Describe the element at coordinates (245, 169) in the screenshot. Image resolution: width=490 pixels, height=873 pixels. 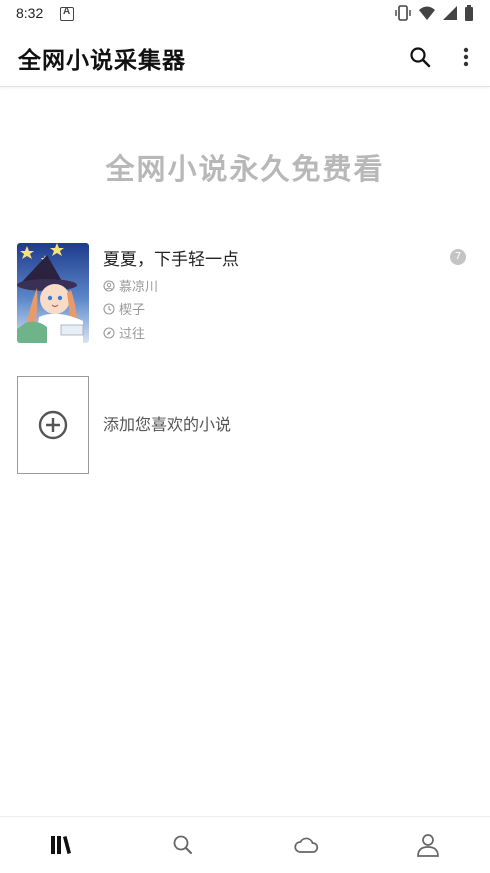
I see `promo-banner: 全网小说永久免费看` at that location.